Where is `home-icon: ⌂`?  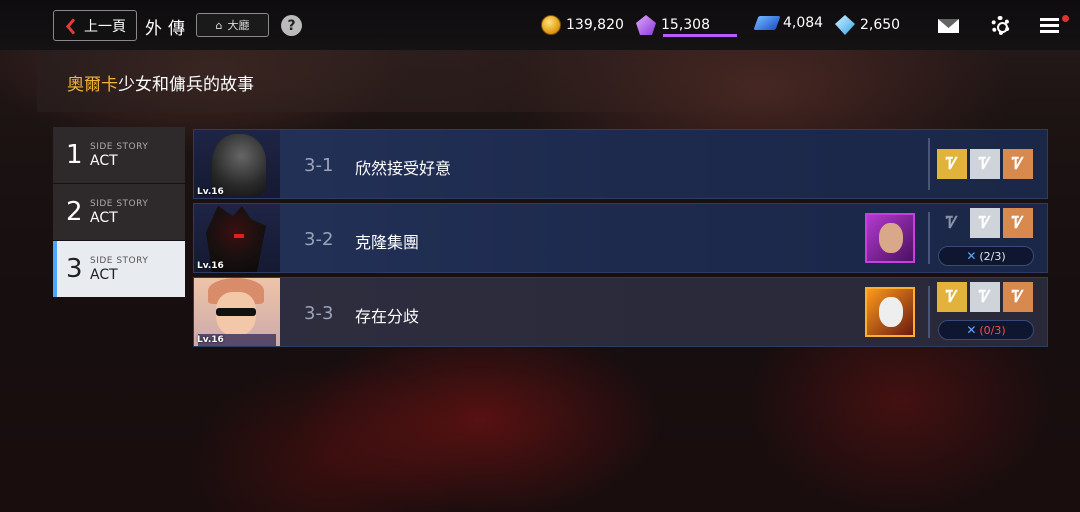 home-icon: ⌂ is located at coordinates (219, 25).